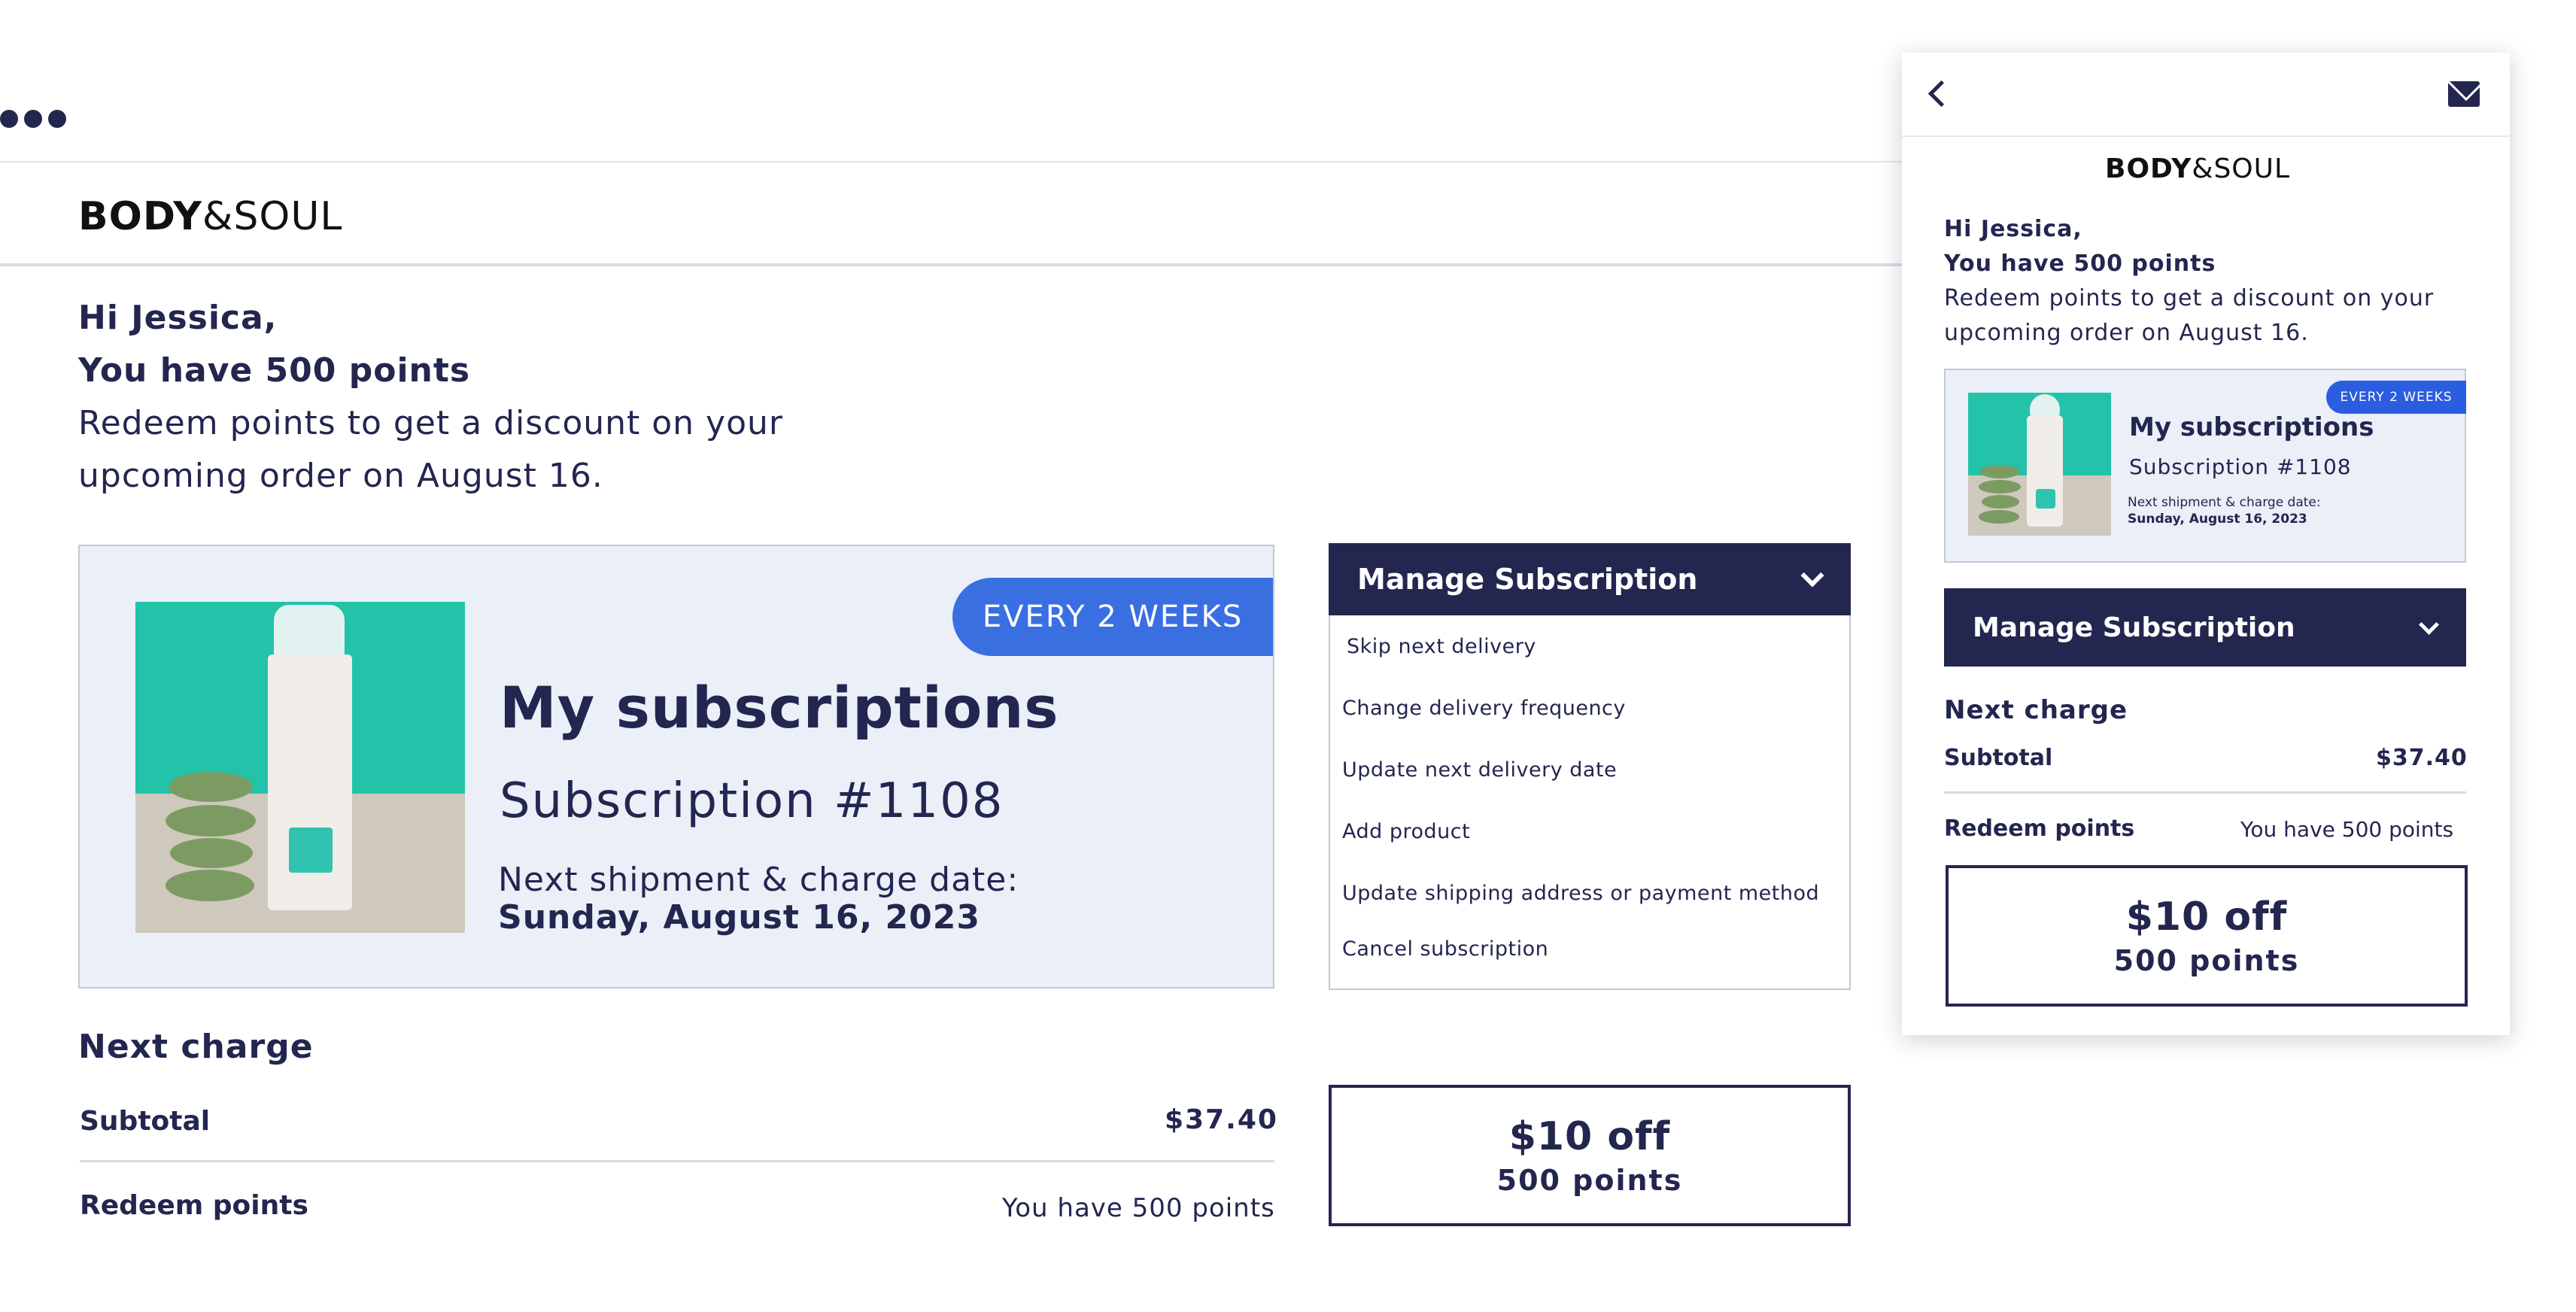  I want to click on toolbar-divider, so click(956, 162).